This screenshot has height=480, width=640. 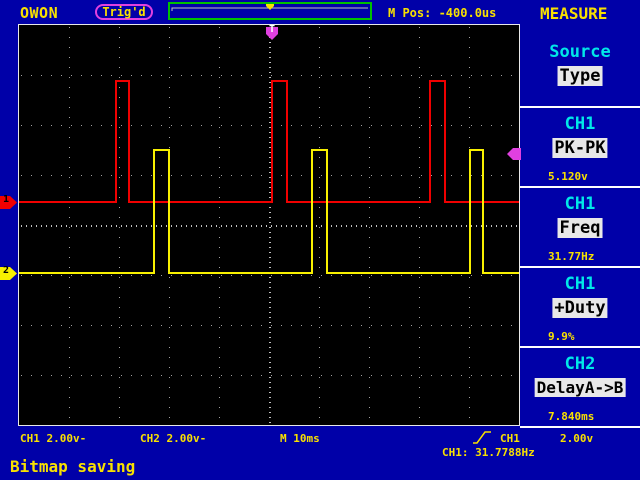 What do you see at coordinates (574, 13) in the screenshot?
I see `menu-title: MEASURE` at bounding box center [574, 13].